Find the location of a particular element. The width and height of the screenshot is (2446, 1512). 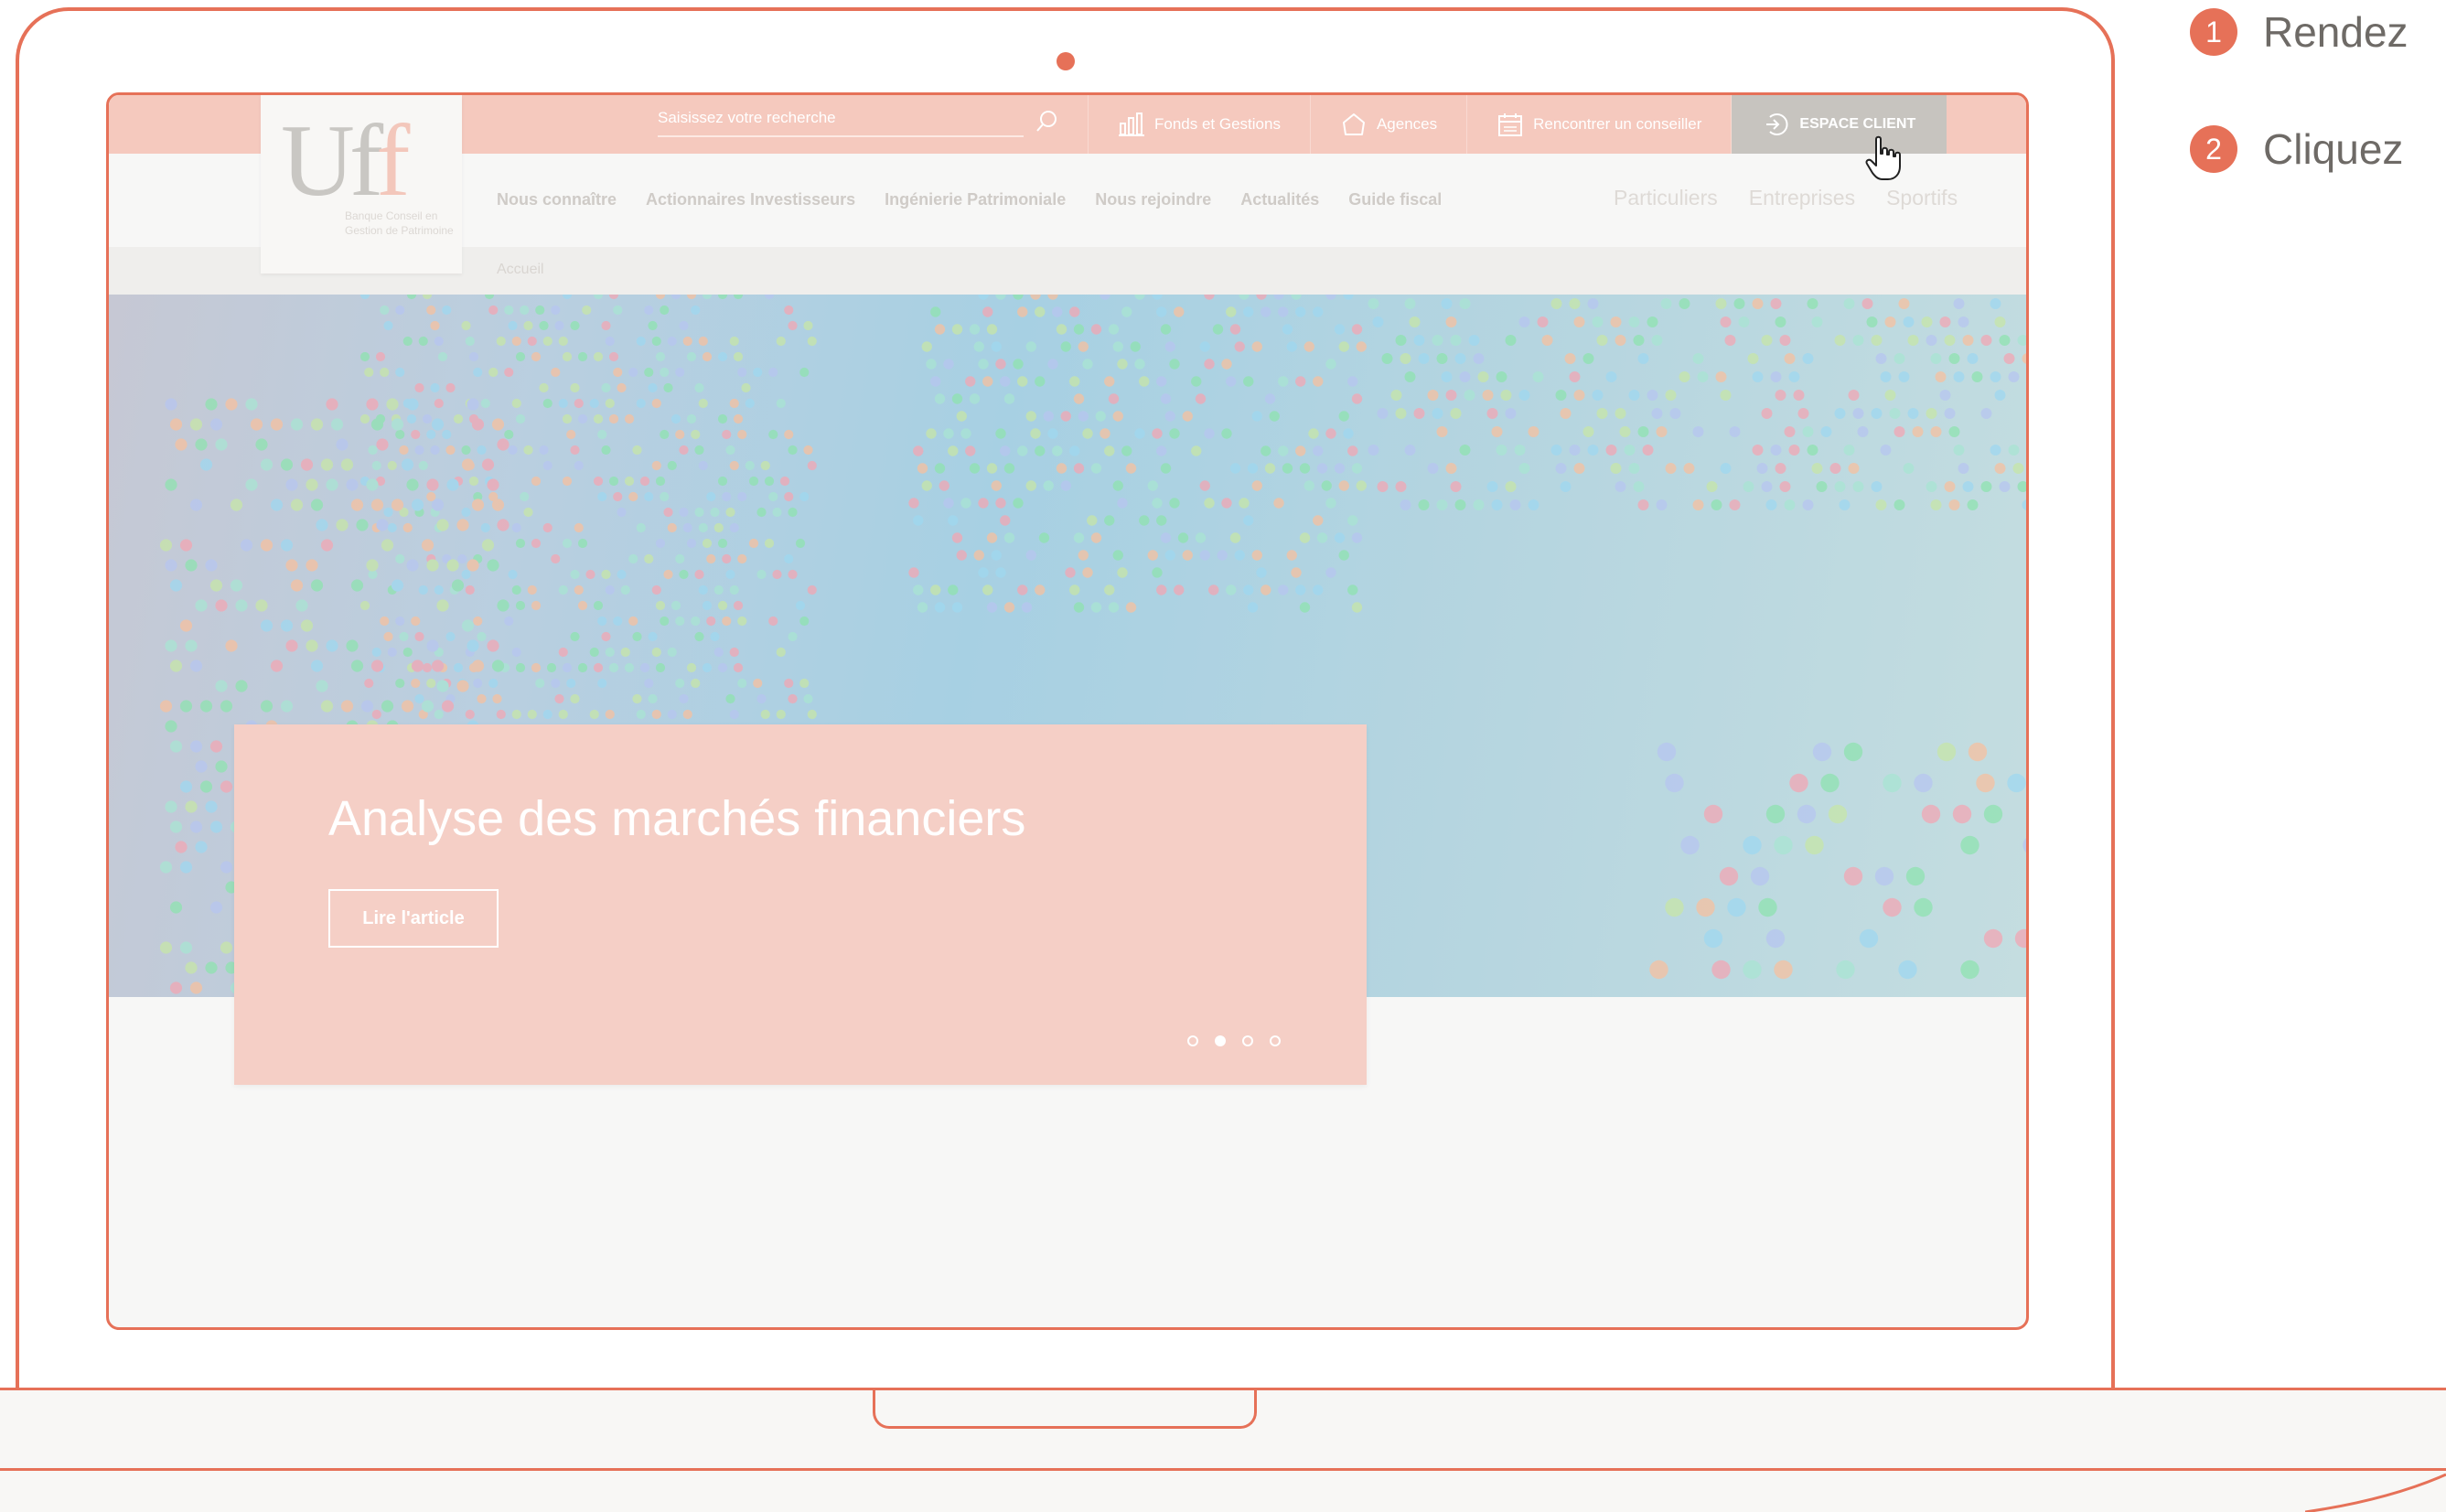

search-icon is located at coordinates (1046, 121).